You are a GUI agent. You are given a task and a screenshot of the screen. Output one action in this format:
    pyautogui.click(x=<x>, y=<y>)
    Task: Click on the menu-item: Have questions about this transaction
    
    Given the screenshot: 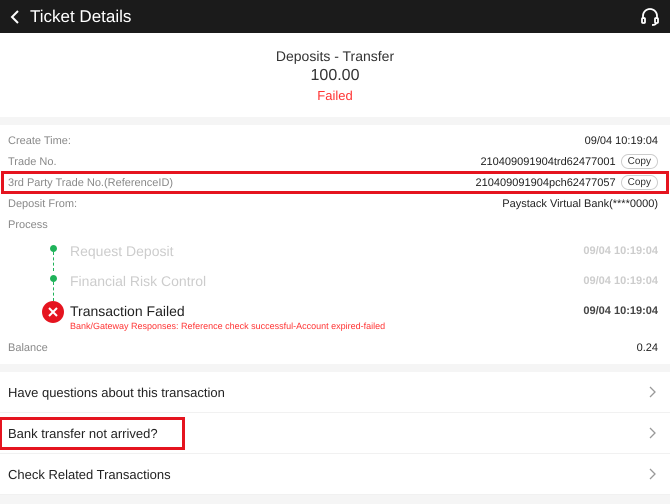 What is the action you would take?
    pyautogui.click(x=335, y=392)
    